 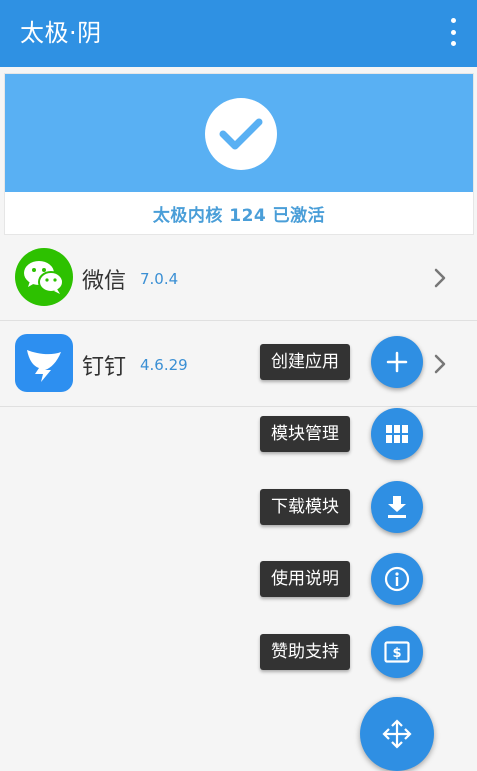 I want to click on fab-item-instructions: 使用说明, so click(x=238, y=579).